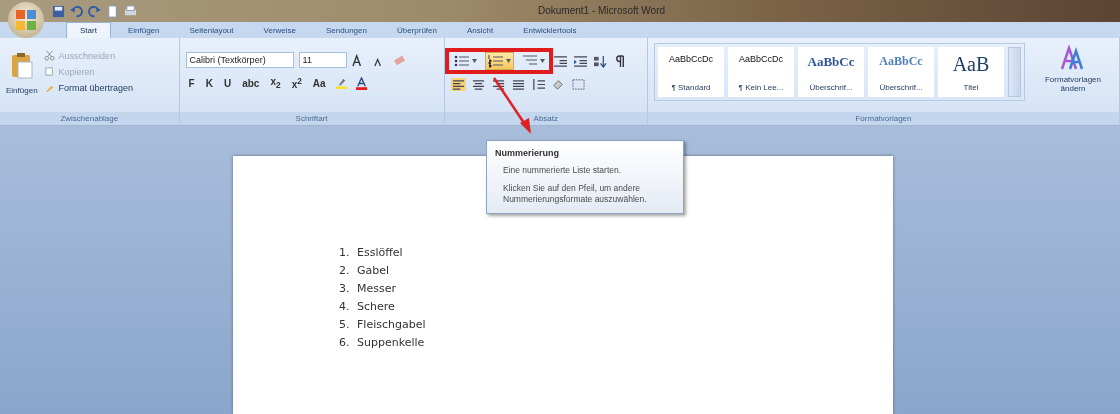  What do you see at coordinates (296, 83) in the screenshot?
I see `format-button: x$^{2}$` at bounding box center [296, 83].